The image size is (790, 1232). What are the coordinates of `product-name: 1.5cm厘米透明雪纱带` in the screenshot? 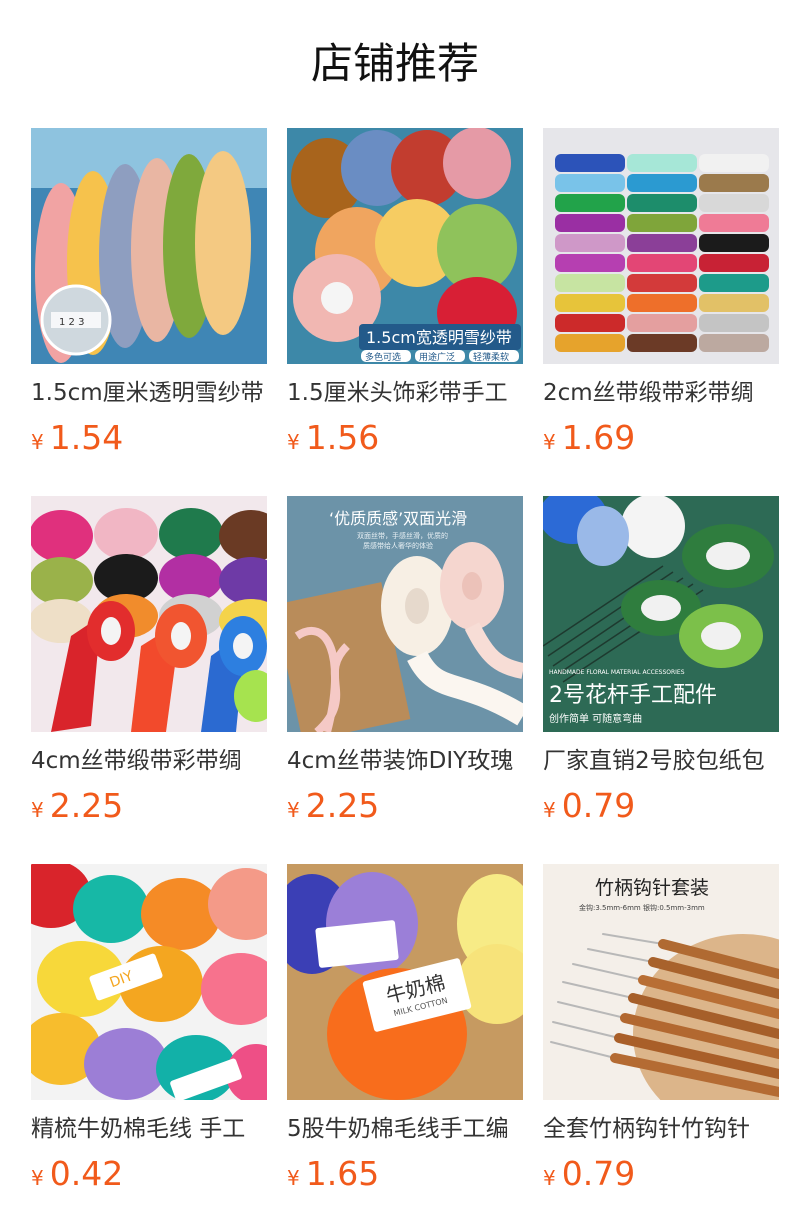 It's located at (149, 393).